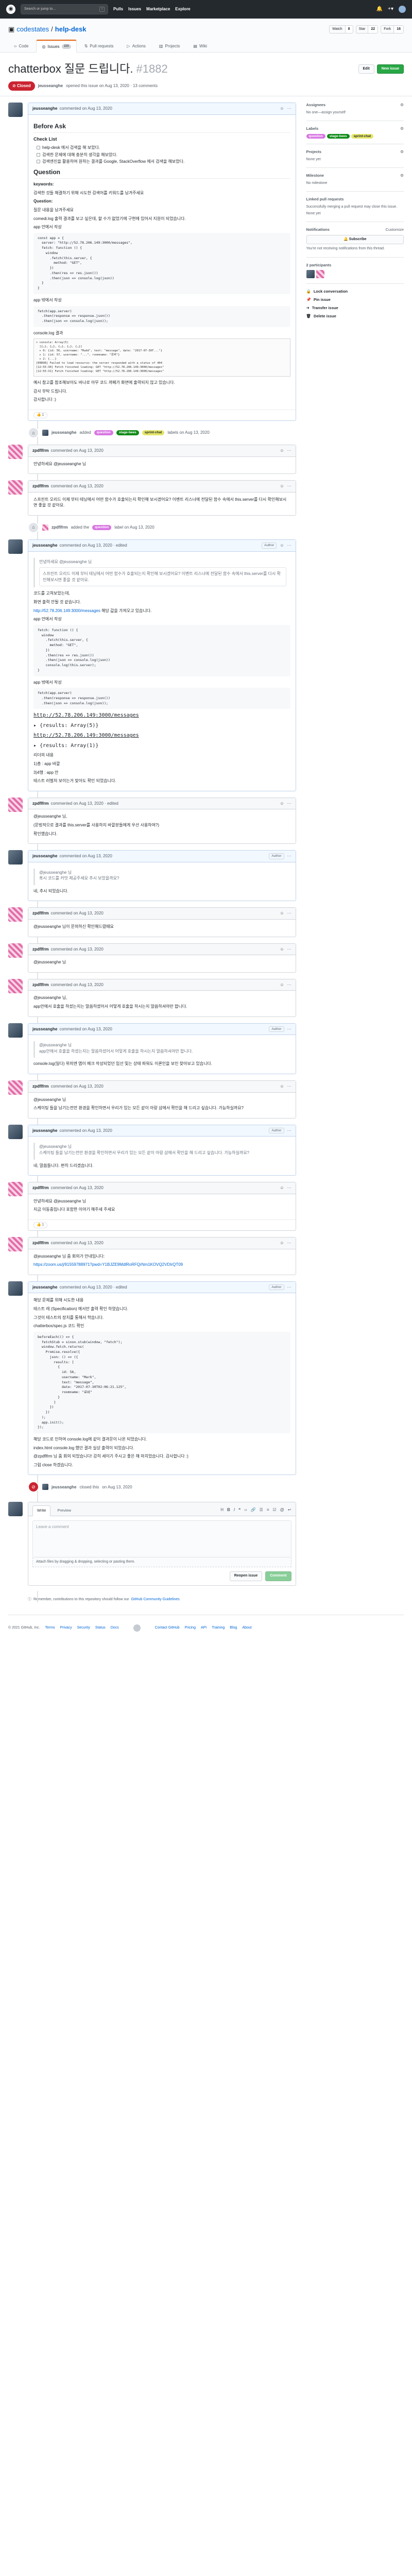 This screenshot has height=2576, width=412. I want to click on lock-conversation-button: 🔒 Lock conversation, so click(355, 292).